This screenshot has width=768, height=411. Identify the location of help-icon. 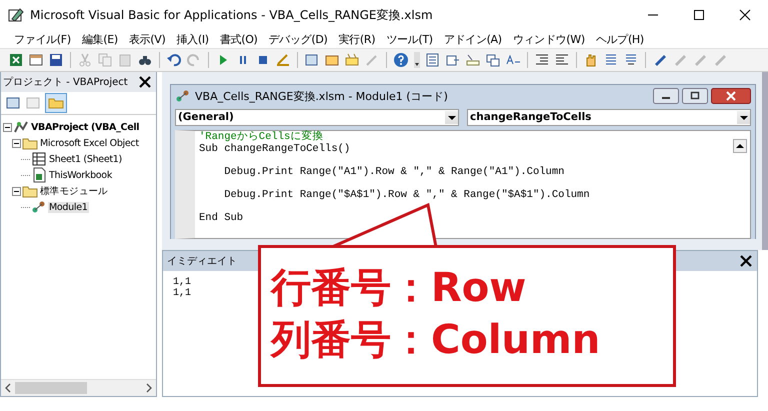
(401, 60).